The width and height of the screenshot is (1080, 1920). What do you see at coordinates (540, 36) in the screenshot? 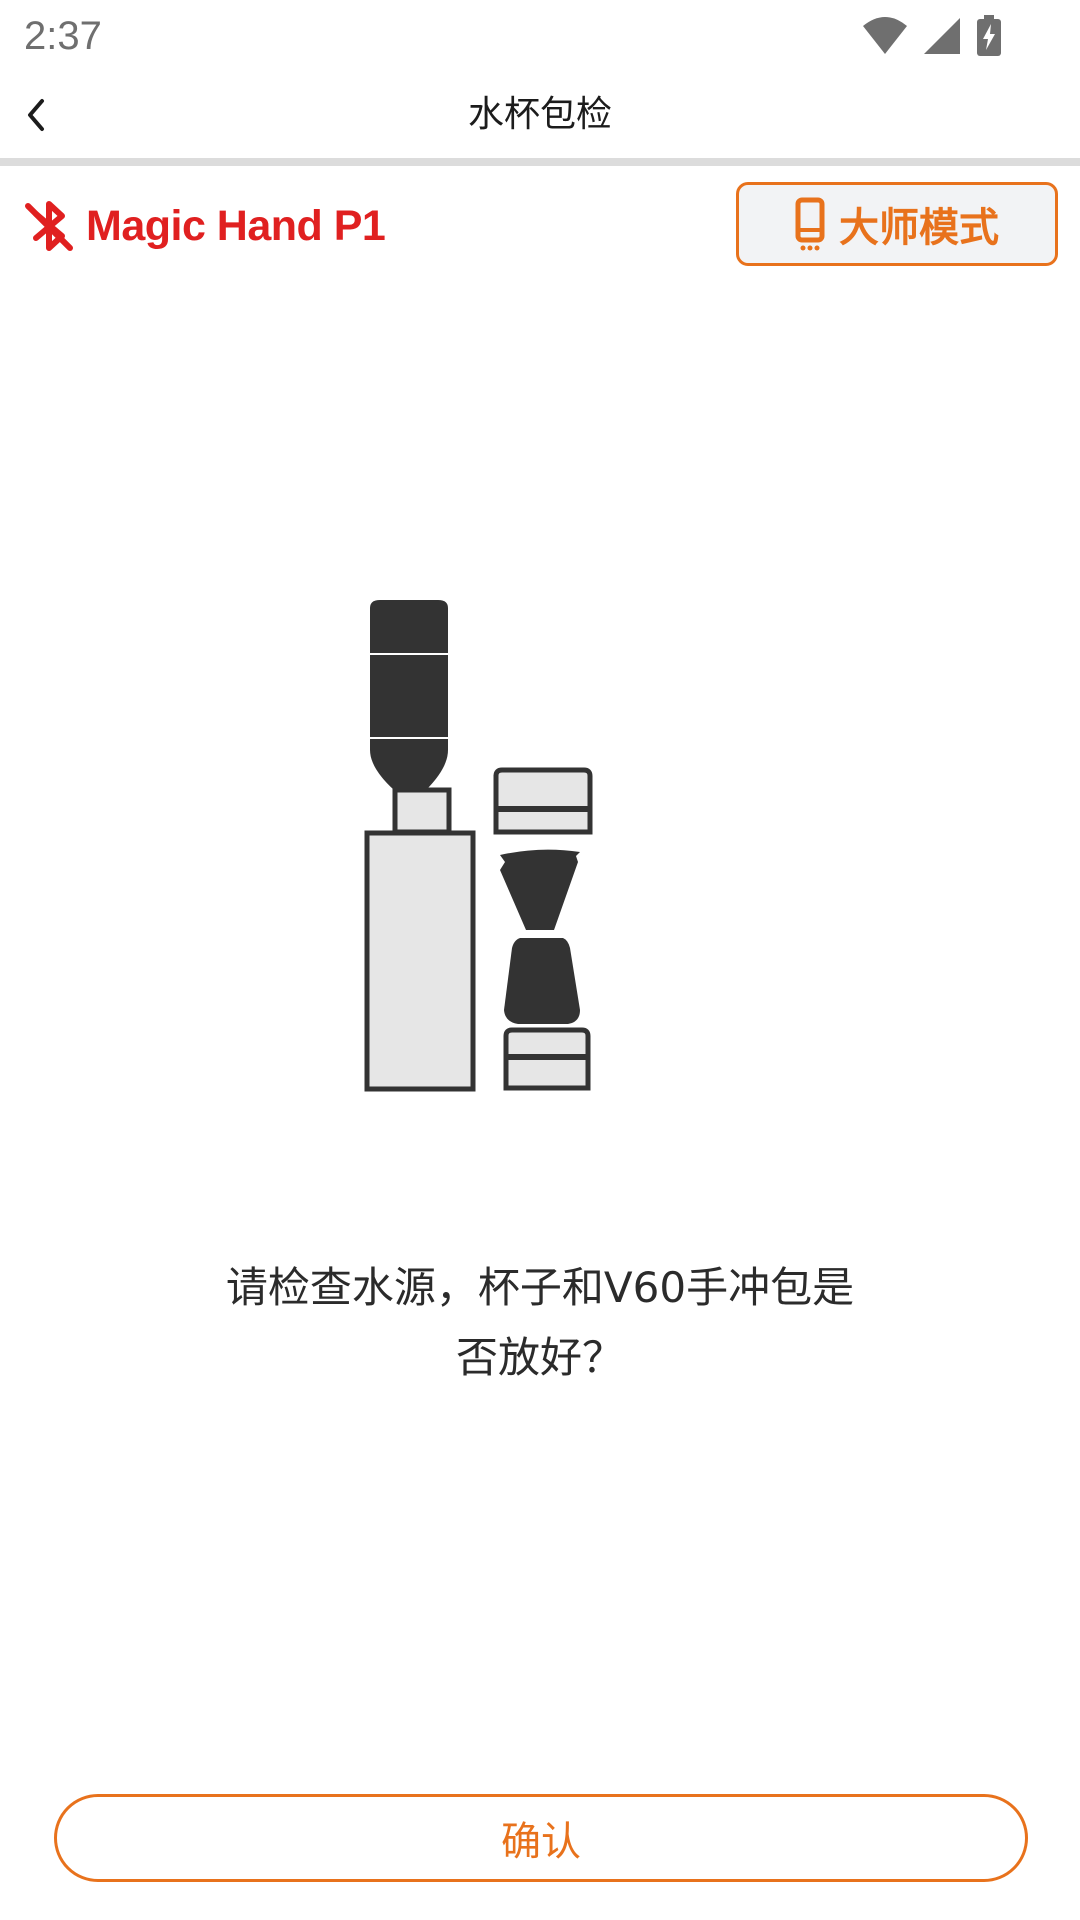
I see `status-bar: 2:37` at bounding box center [540, 36].